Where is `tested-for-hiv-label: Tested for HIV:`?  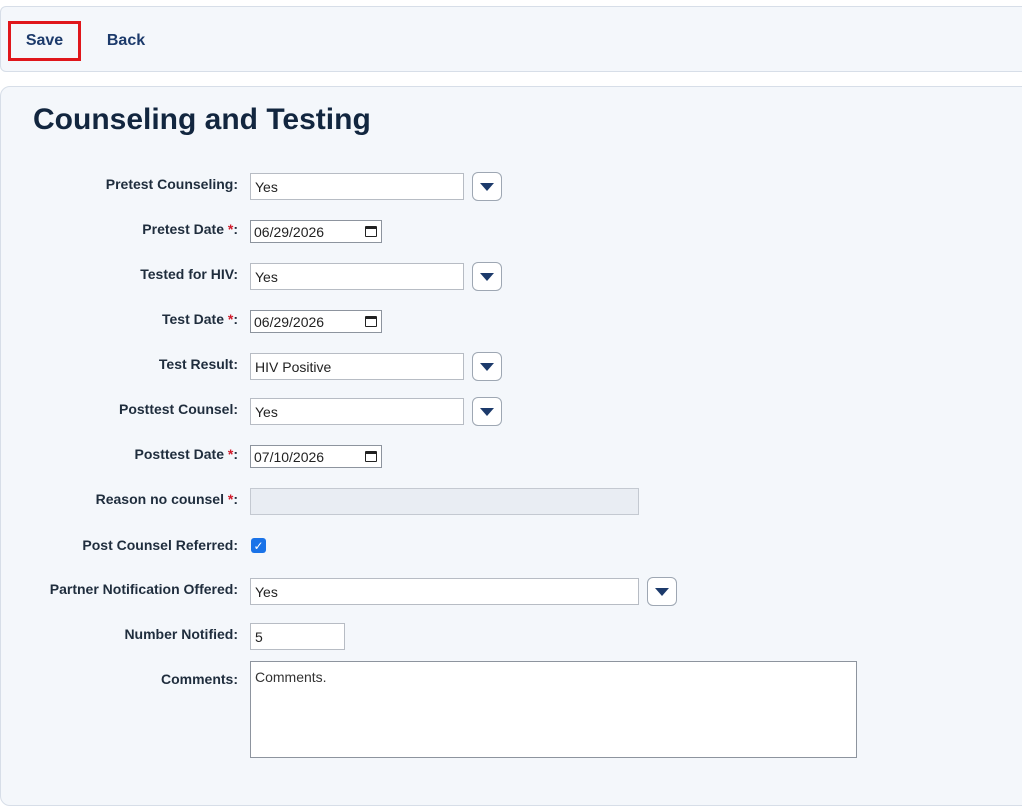
tested-for-hiv-label: Tested for HIV: is located at coordinates (189, 274).